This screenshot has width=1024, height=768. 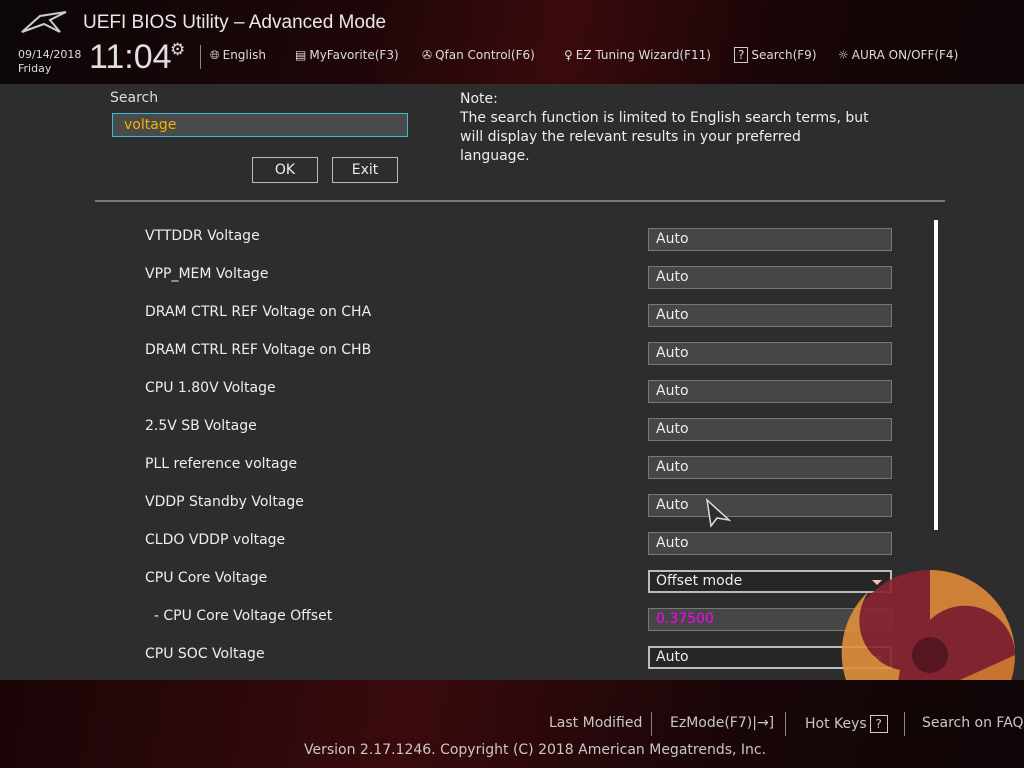 What do you see at coordinates (130, 57) in the screenshot?
I see `clock: 11:04` at bounding box center [130, 57].